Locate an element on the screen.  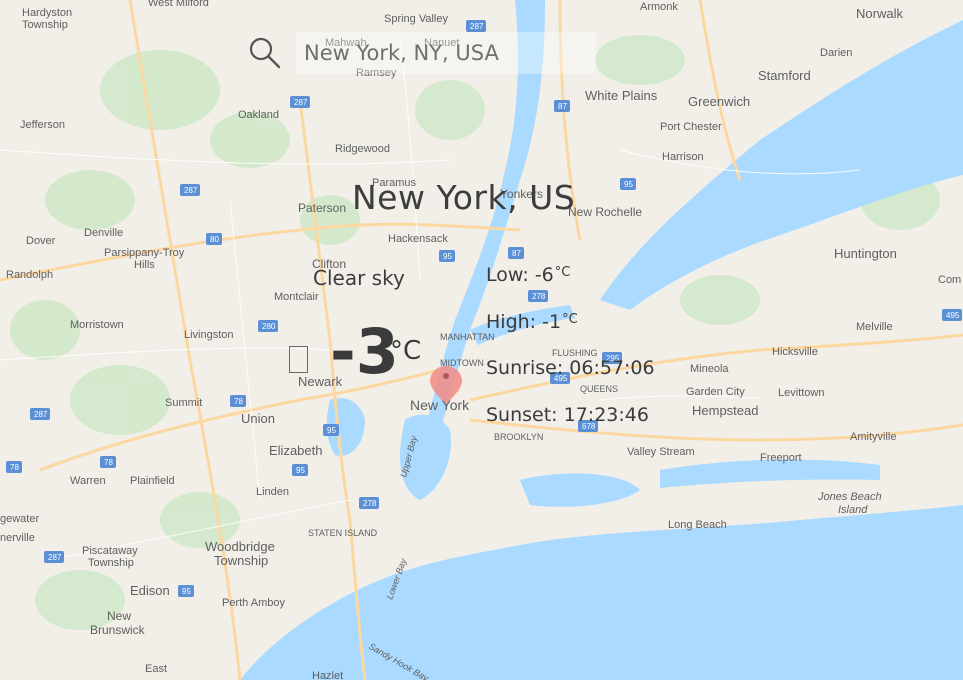
svg-text: 495 is located at coordinates (953, 315).